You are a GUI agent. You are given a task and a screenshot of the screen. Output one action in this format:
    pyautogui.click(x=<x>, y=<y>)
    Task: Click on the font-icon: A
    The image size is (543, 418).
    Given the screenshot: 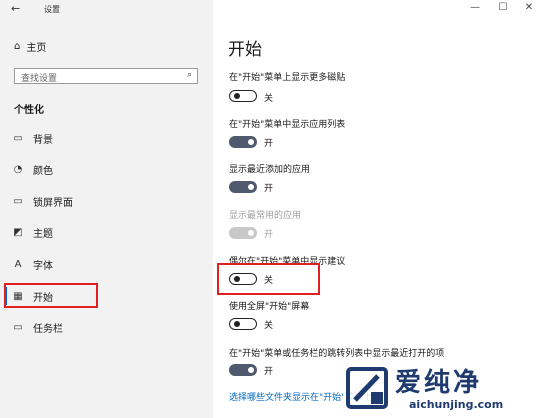 What is the action you would take?
    pyautogui.click(x=18, y=264)
    